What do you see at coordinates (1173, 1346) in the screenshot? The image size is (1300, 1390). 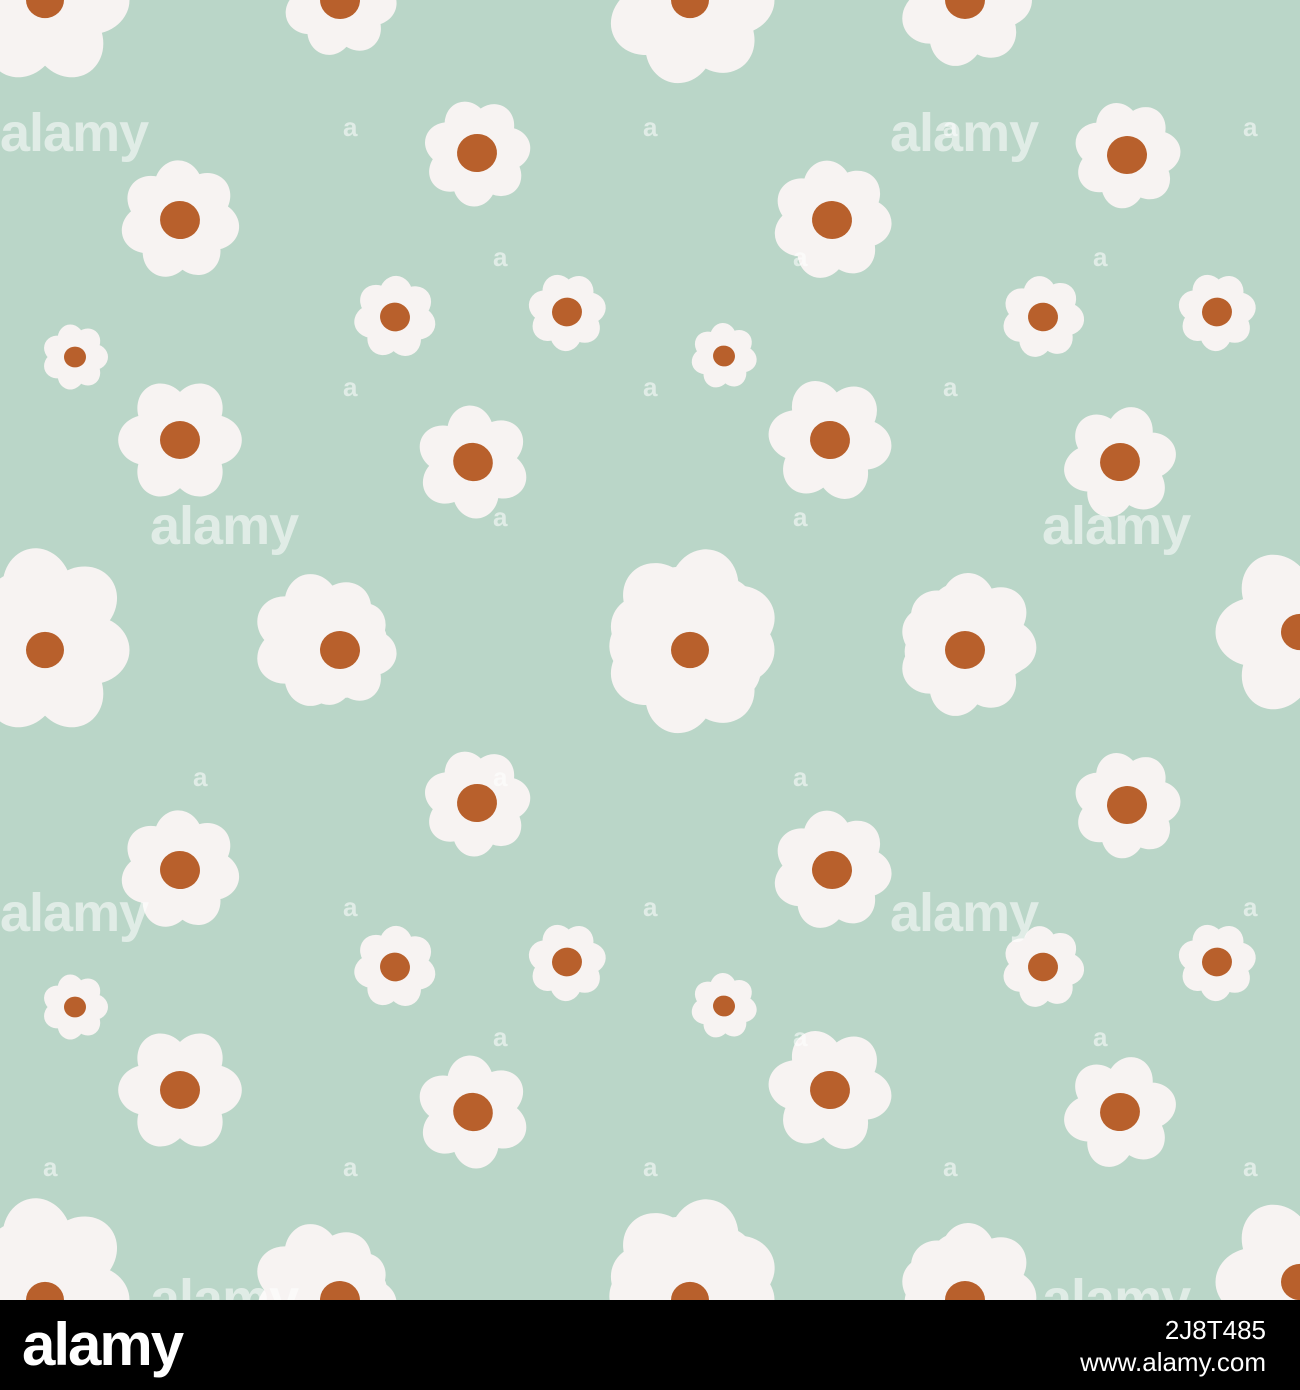 I see `footer-image-info: 2J8T485 www.alamy.com` at bounding box center [1173, 1346].